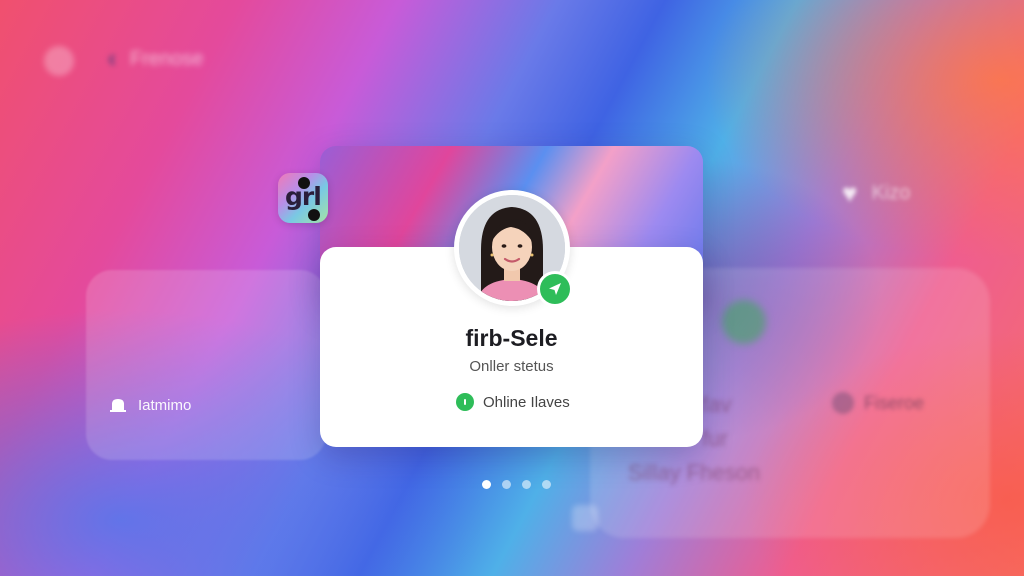 The image size is (1024, 576). I want to click on right-ghost-line-1: fav, so click(717, 404).